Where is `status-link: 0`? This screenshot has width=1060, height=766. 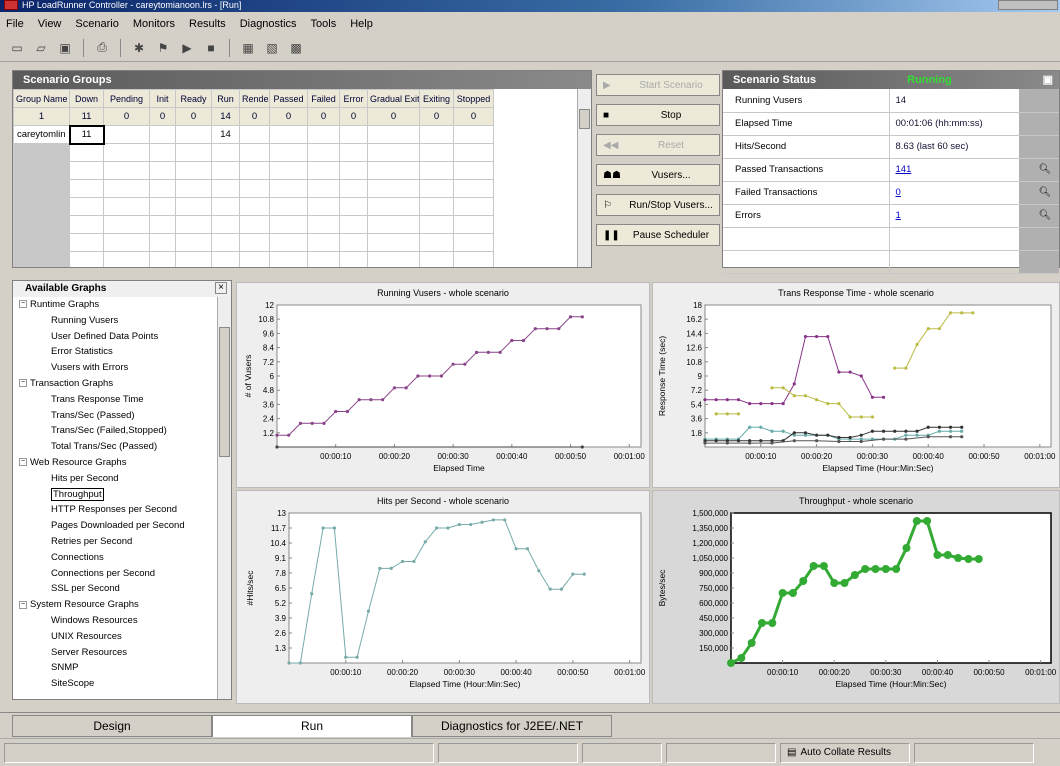 status-link: 0 is located at coordinates (898, 192).